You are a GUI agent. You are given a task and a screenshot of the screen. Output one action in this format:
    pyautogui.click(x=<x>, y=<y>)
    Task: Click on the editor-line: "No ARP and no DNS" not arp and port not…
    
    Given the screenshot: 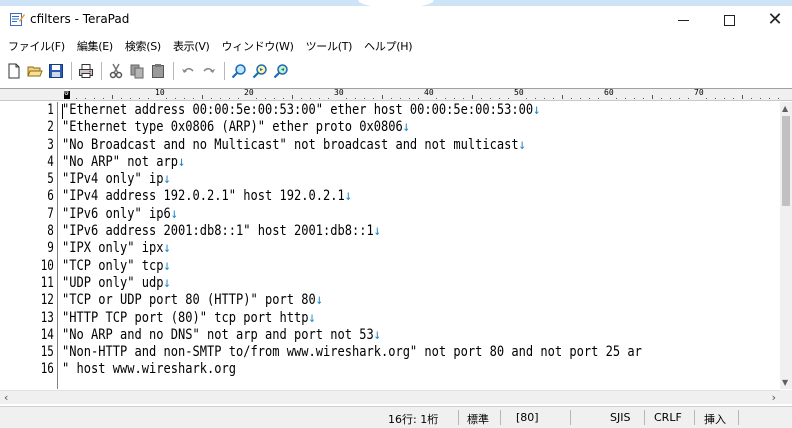 What is the action you would take?
    pyautogui.click(x=370, y=335)
    